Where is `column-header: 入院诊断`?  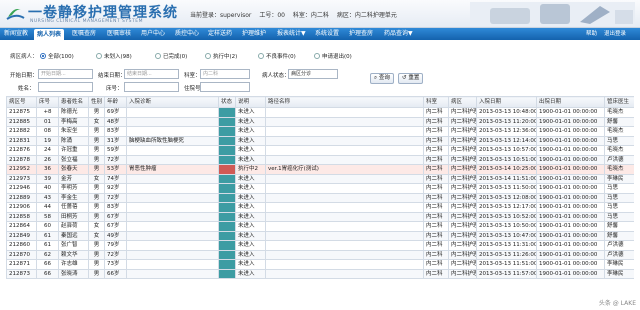 column-header: 入院诊断 is located at coordinates (172, 102).